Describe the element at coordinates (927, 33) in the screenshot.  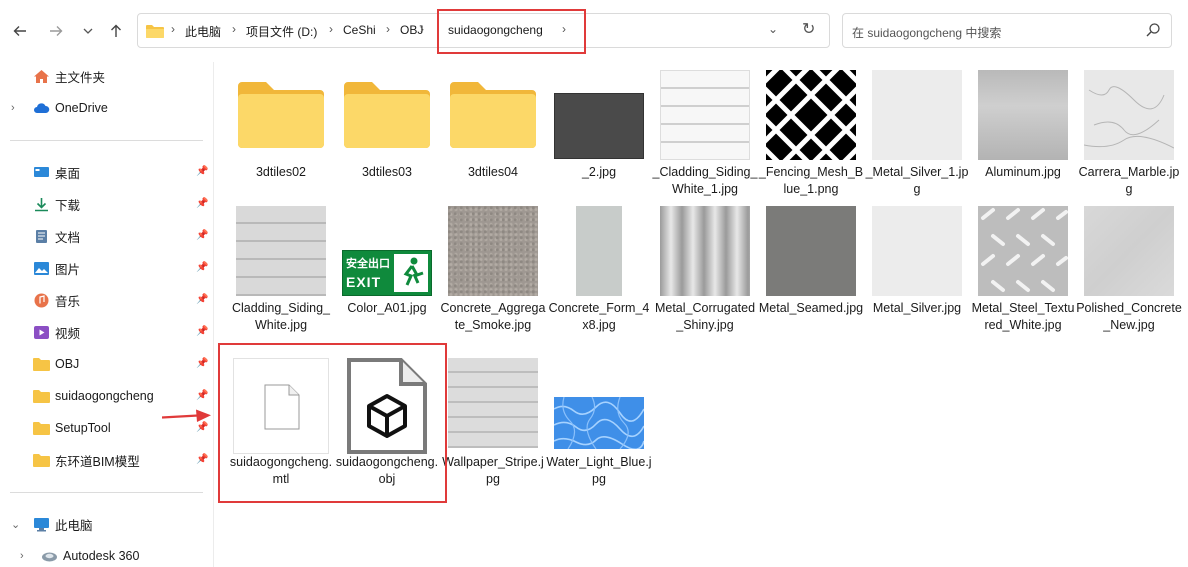
I see `search-placeholder: 在 suidaogongcheng 中搜索` at that location.